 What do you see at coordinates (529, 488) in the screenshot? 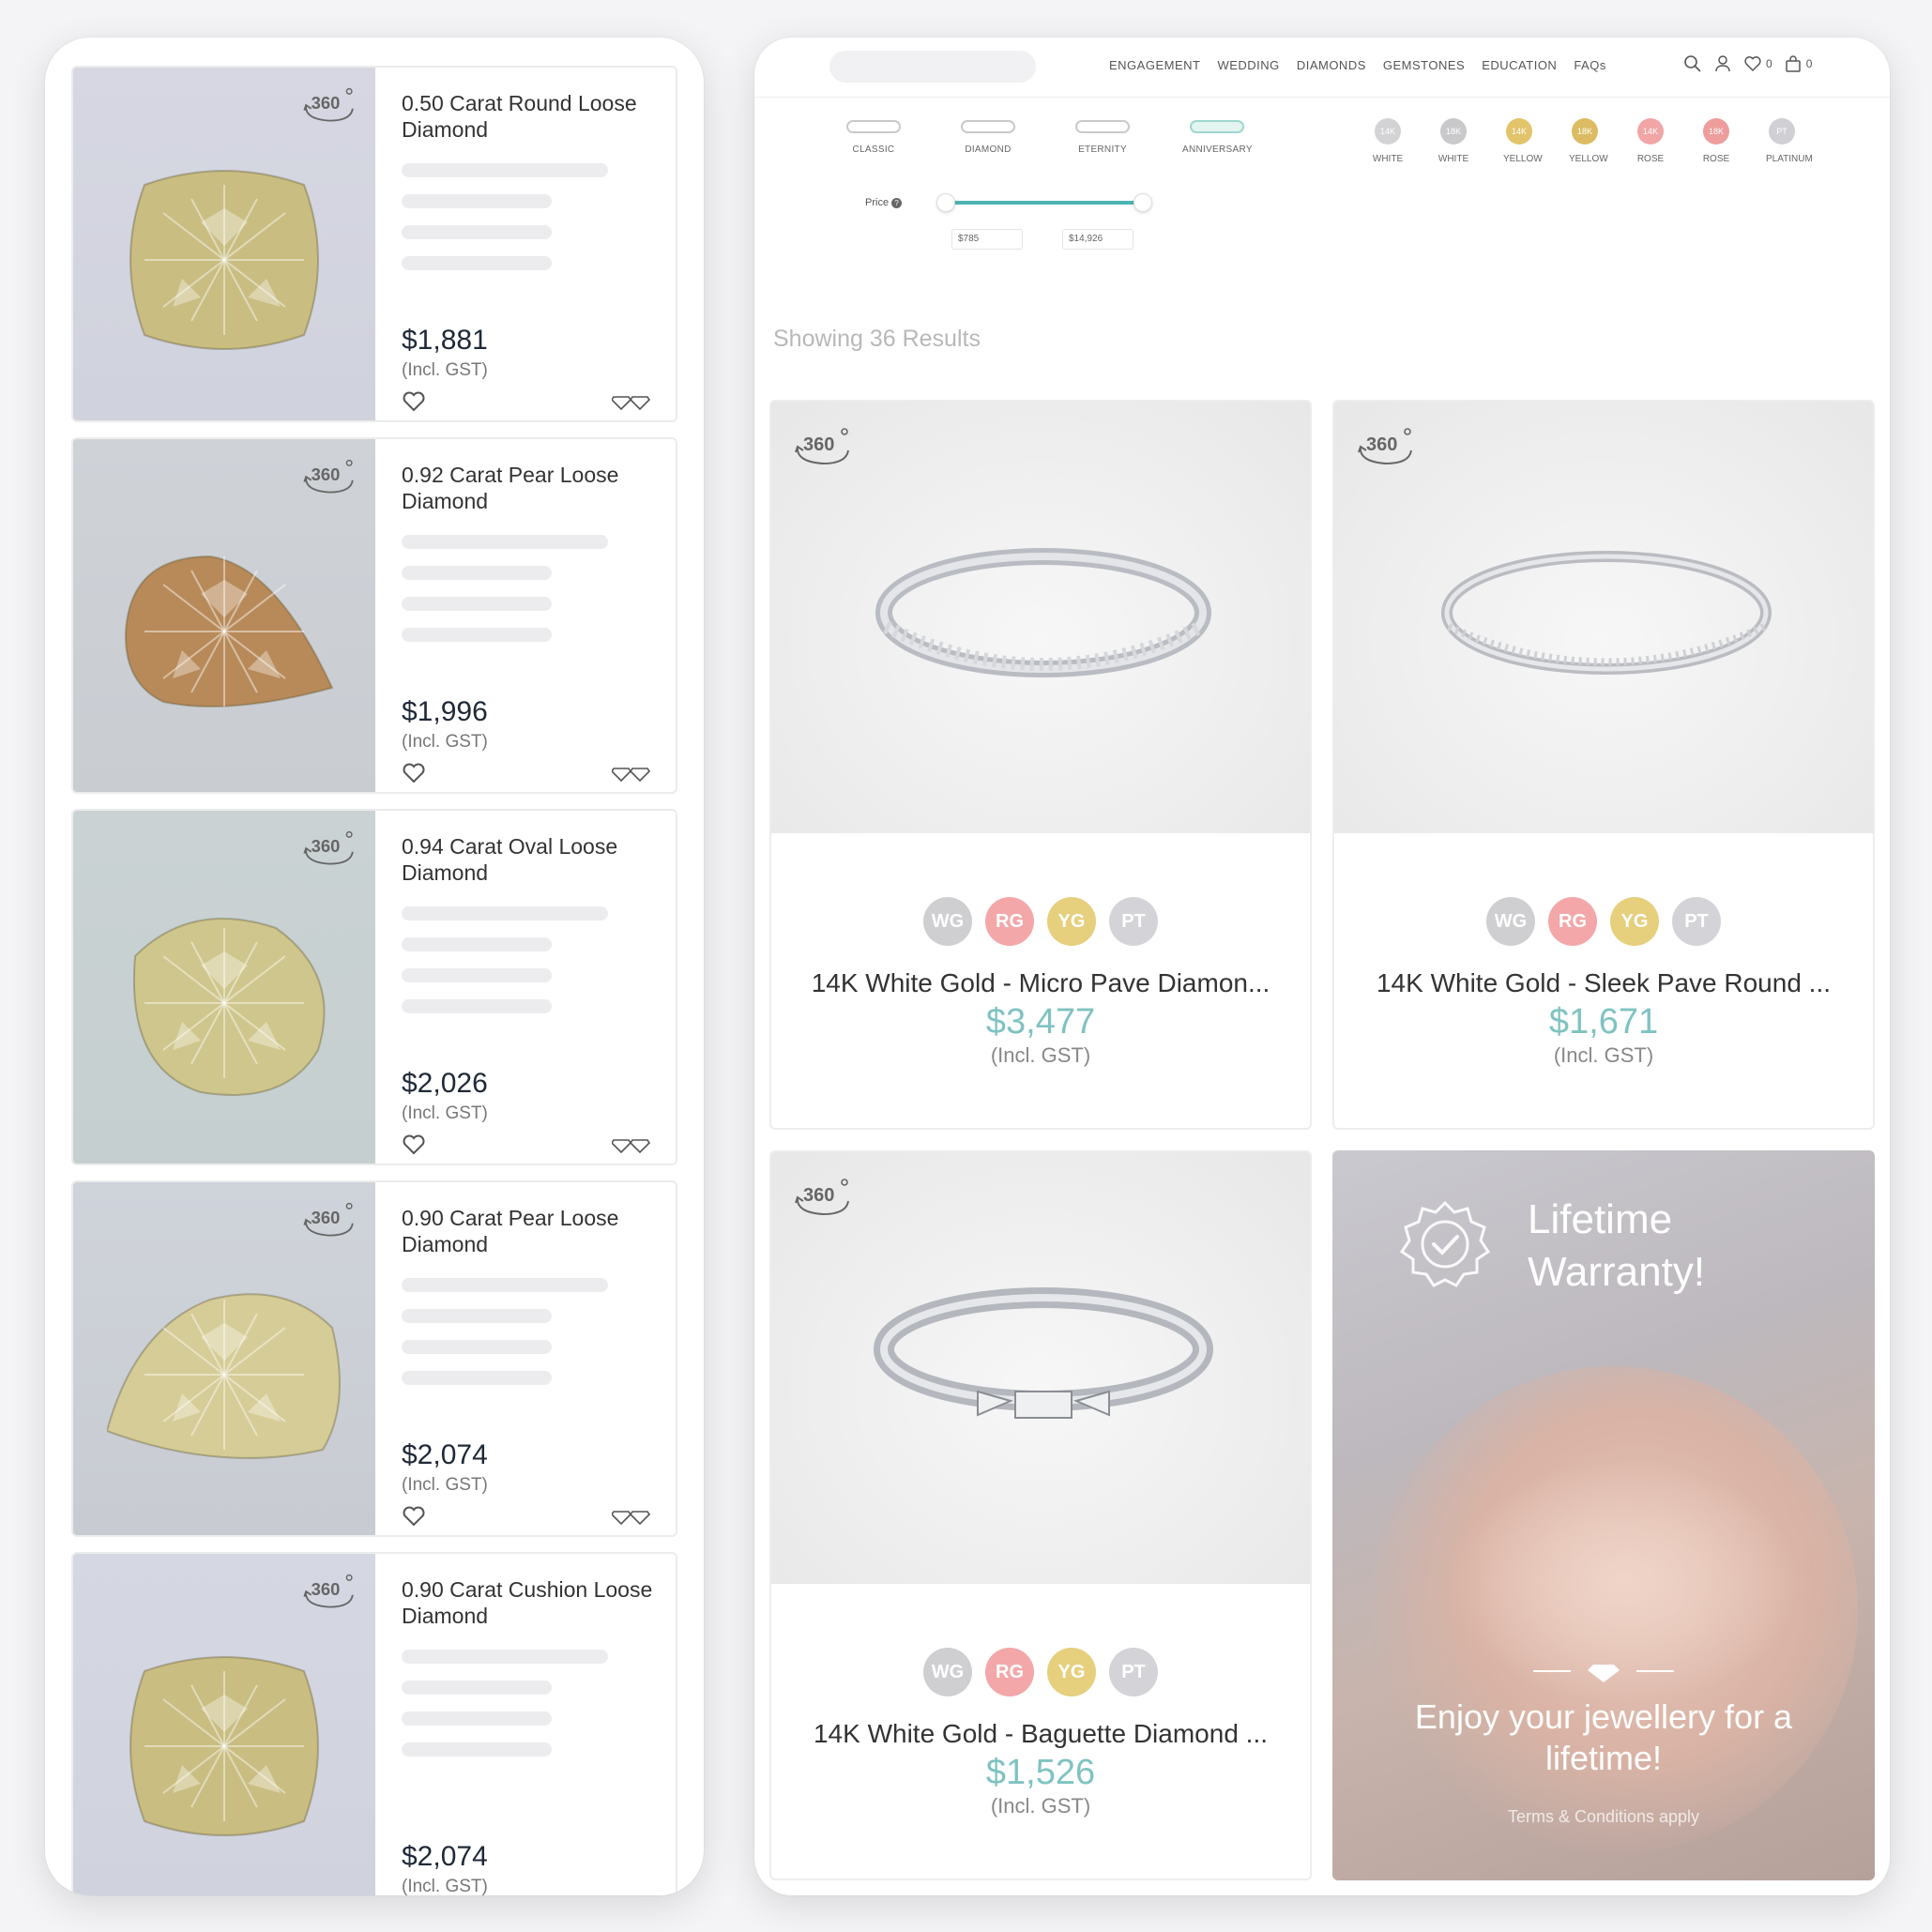
I see `diamond-title: 0.92 Carat Pear Loose Diamond` at bounding box center [529, 488].